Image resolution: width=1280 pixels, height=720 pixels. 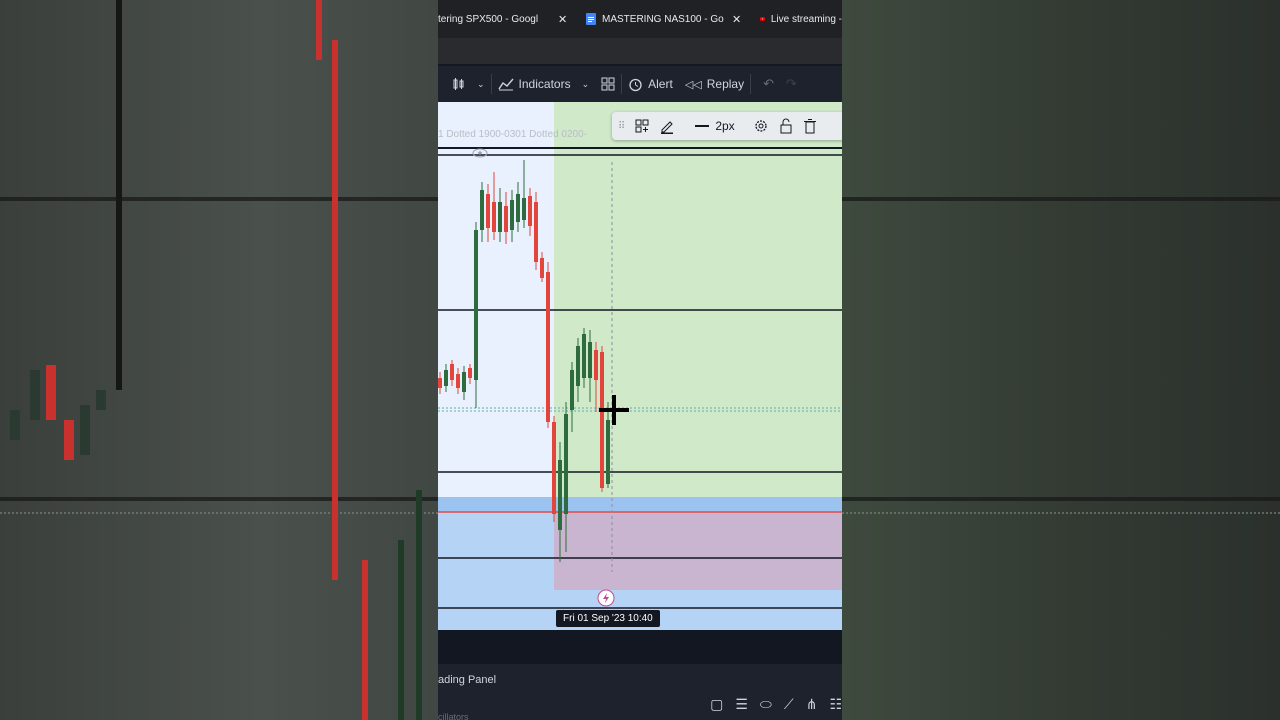 What do you see at coordinates (766, 704) in the screenshot?
I see `ellipse-tool-icon: ⬭` at bounding box center [766, 704].